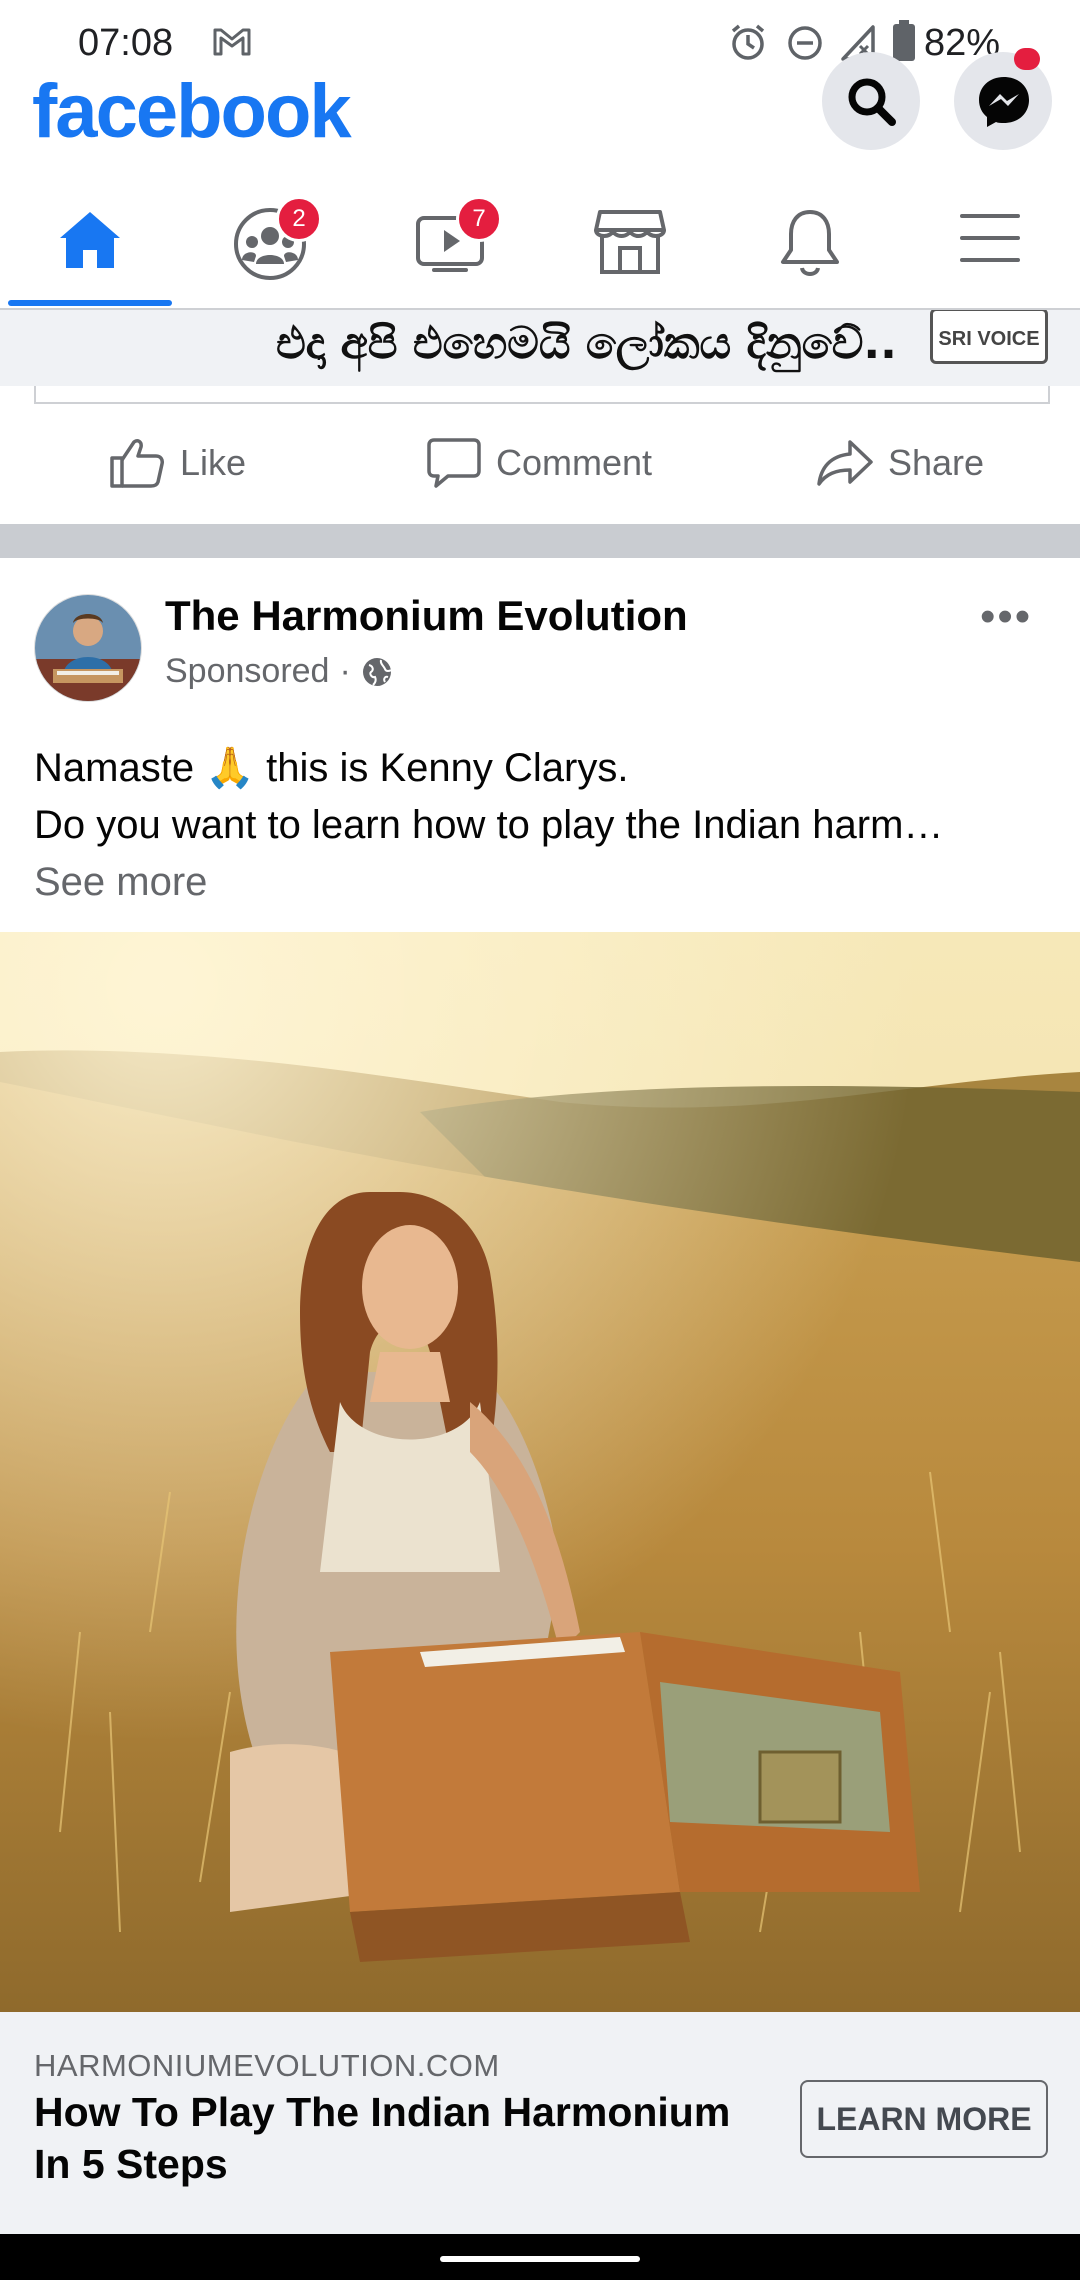 The image size is (1080, 2280). What do you see at coordinates (904, 40) in the screenshot?
I see `battery-icon` at bounding box center [904, 40].